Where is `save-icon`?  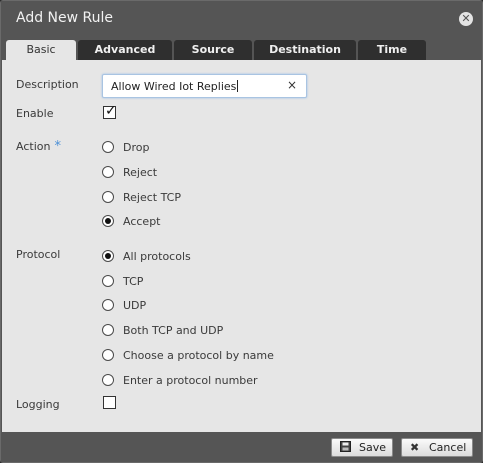 save-icon is located at coordinates (345, 447).